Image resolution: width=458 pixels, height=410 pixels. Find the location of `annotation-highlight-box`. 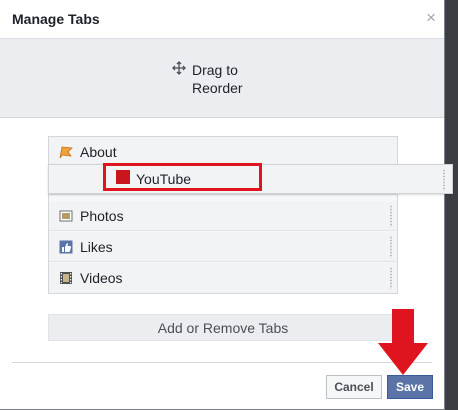

annotation-highlight-box is located at coordinates (182, 177).